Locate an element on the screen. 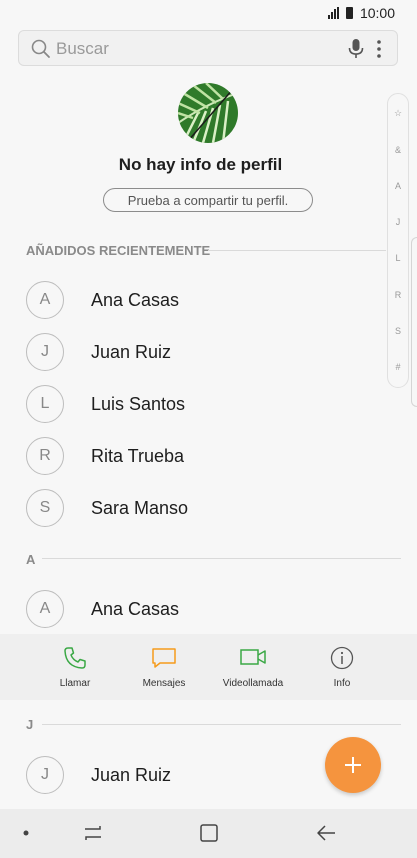  back-icon is located at coordinates (326, 833).